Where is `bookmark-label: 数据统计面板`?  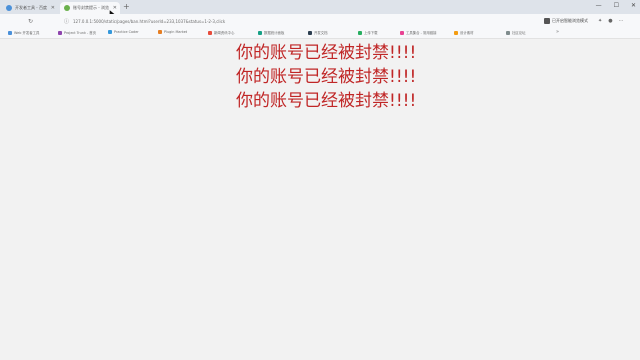
bookmark-label: 数据统计面板 is located at coordinates (274, 33).